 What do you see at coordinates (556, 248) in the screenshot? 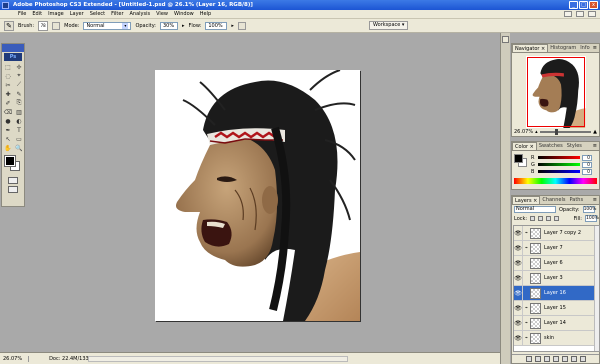
I see `layer-row: 👁 ⌁ Layer 7` at bounding box center [556, 248].